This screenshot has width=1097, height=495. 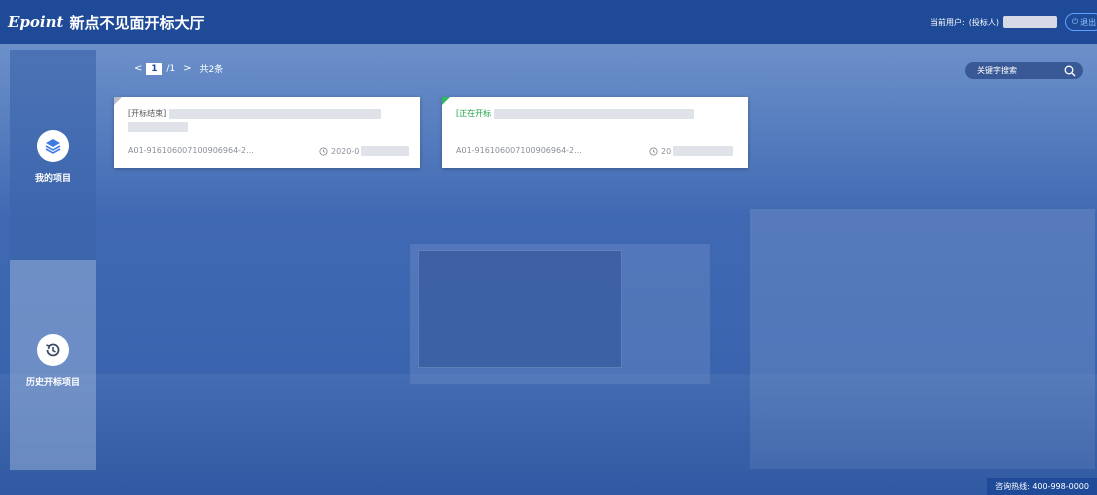 I want to click on card-date: 2020-0, so click(x=364, y=151).